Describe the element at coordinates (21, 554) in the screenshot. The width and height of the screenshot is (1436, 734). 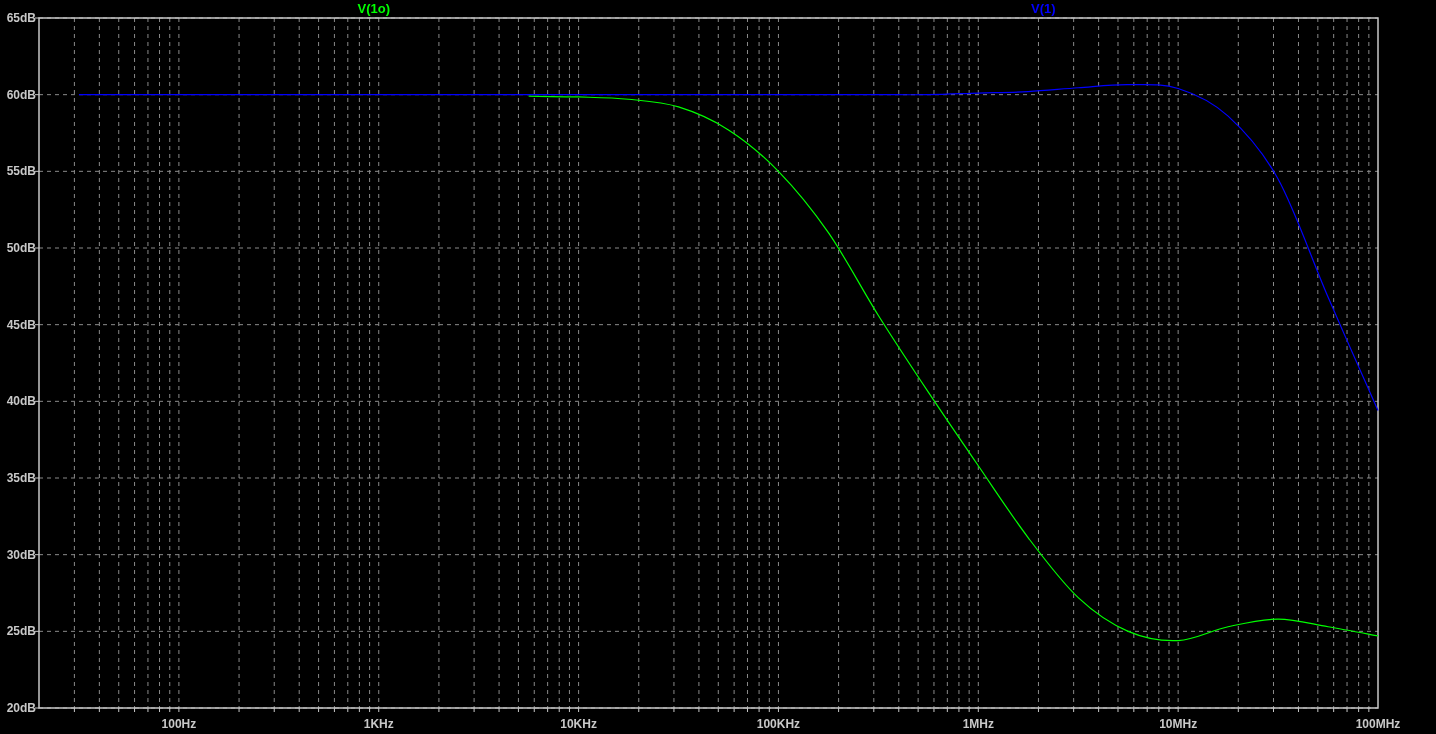
I see `y-axis-label: 30dB` at that location.